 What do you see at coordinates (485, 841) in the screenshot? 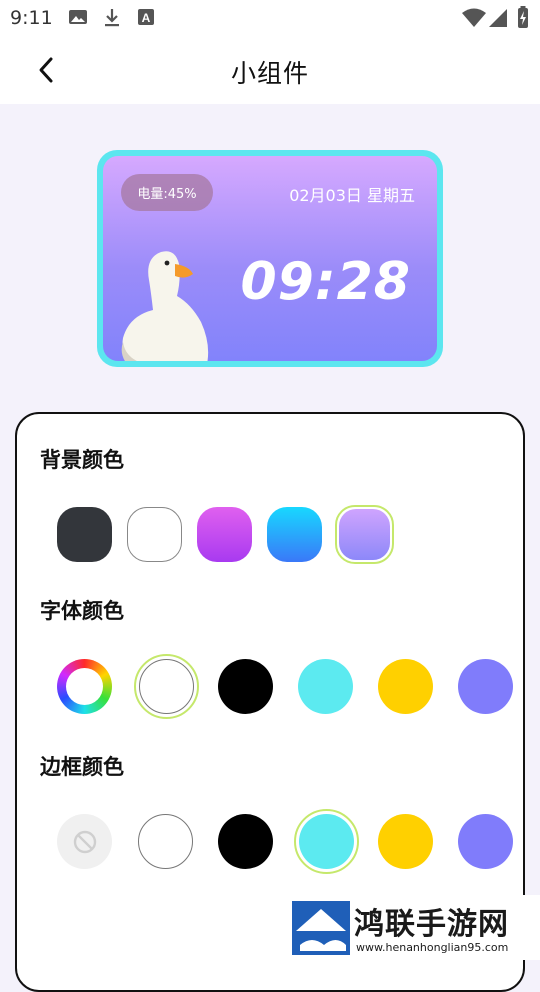
I see `border-color-violet` at bounding box center [485, 841].